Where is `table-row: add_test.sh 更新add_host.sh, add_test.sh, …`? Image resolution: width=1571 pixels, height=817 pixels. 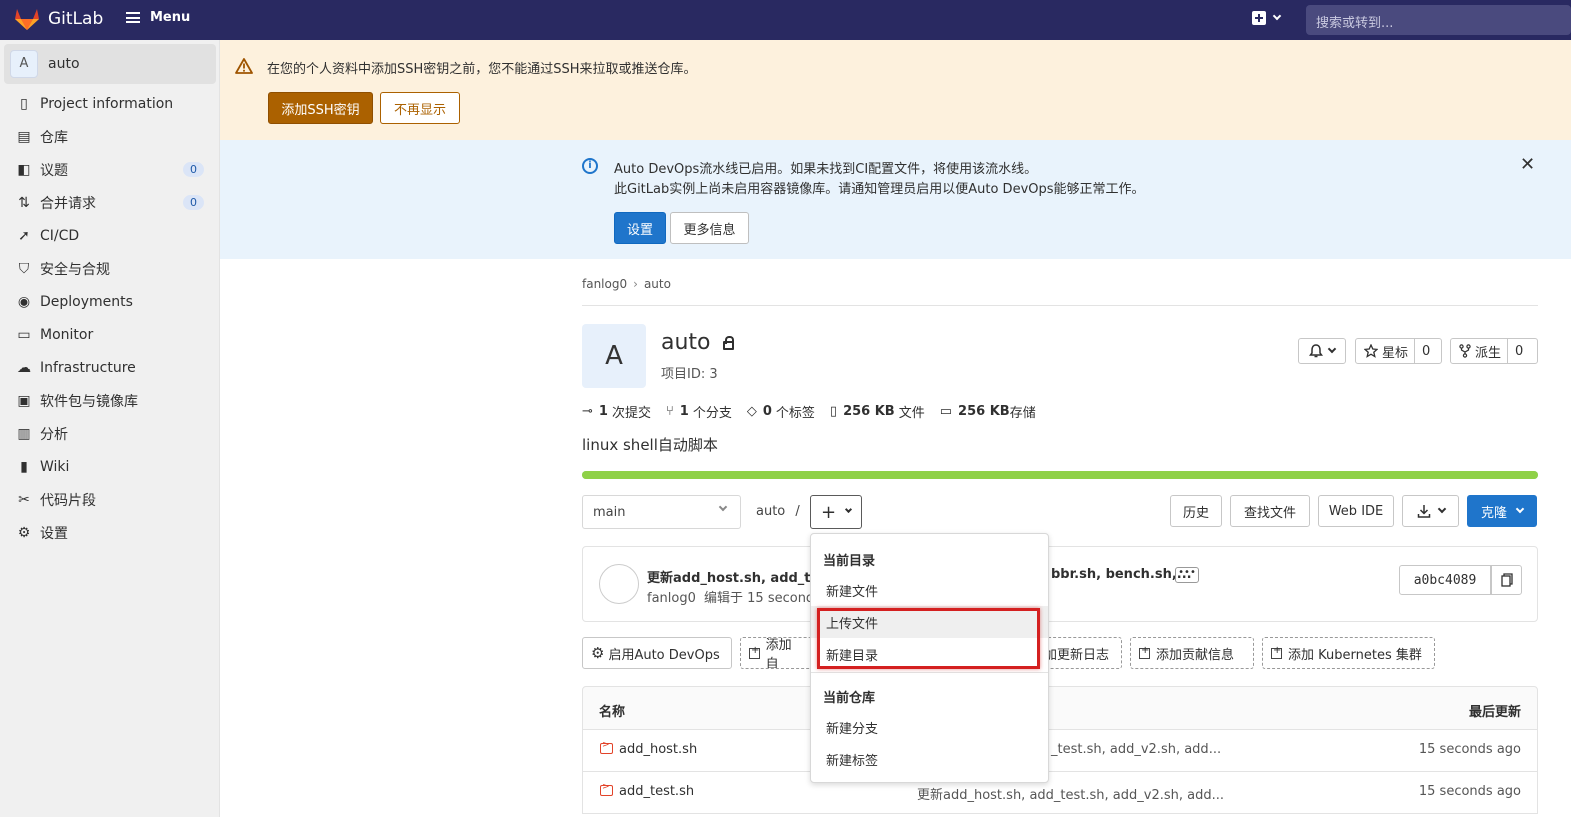 table-row: add_test.sh 更新add_host.sh, add_test.sh, … is located at coordinates (1060, 793).